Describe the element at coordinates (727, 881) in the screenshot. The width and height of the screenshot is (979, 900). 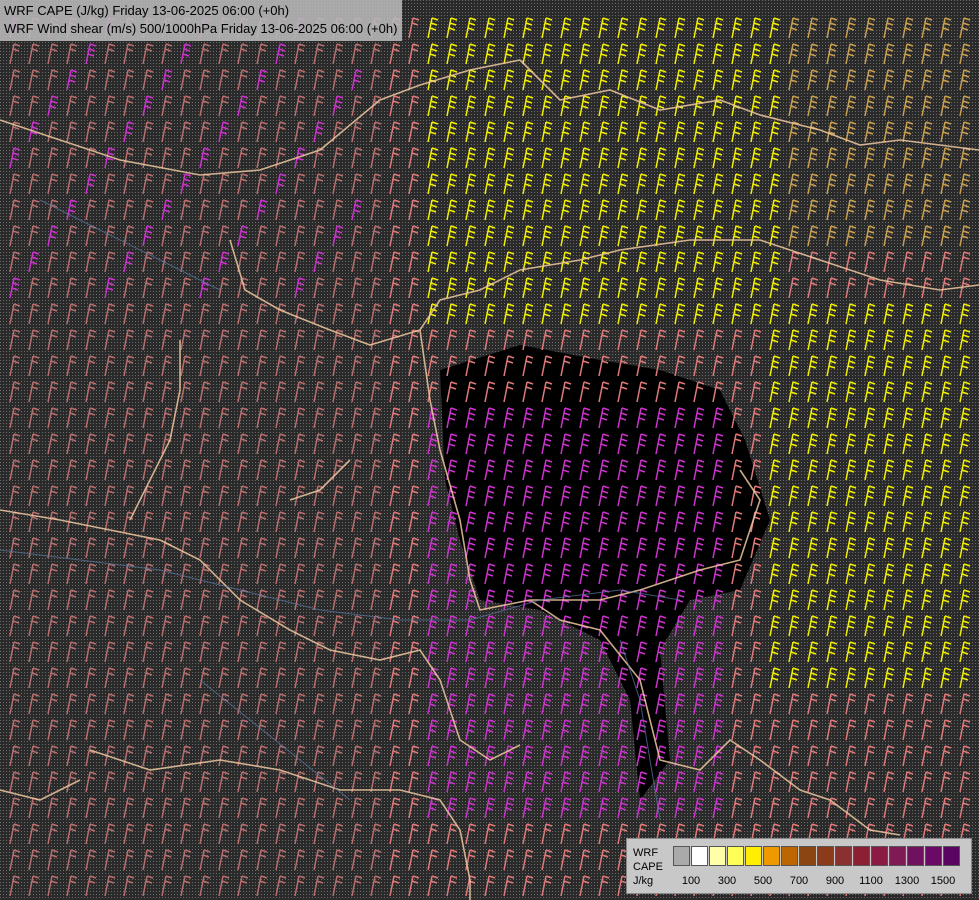
I see `legend-tick: 300` at that location.